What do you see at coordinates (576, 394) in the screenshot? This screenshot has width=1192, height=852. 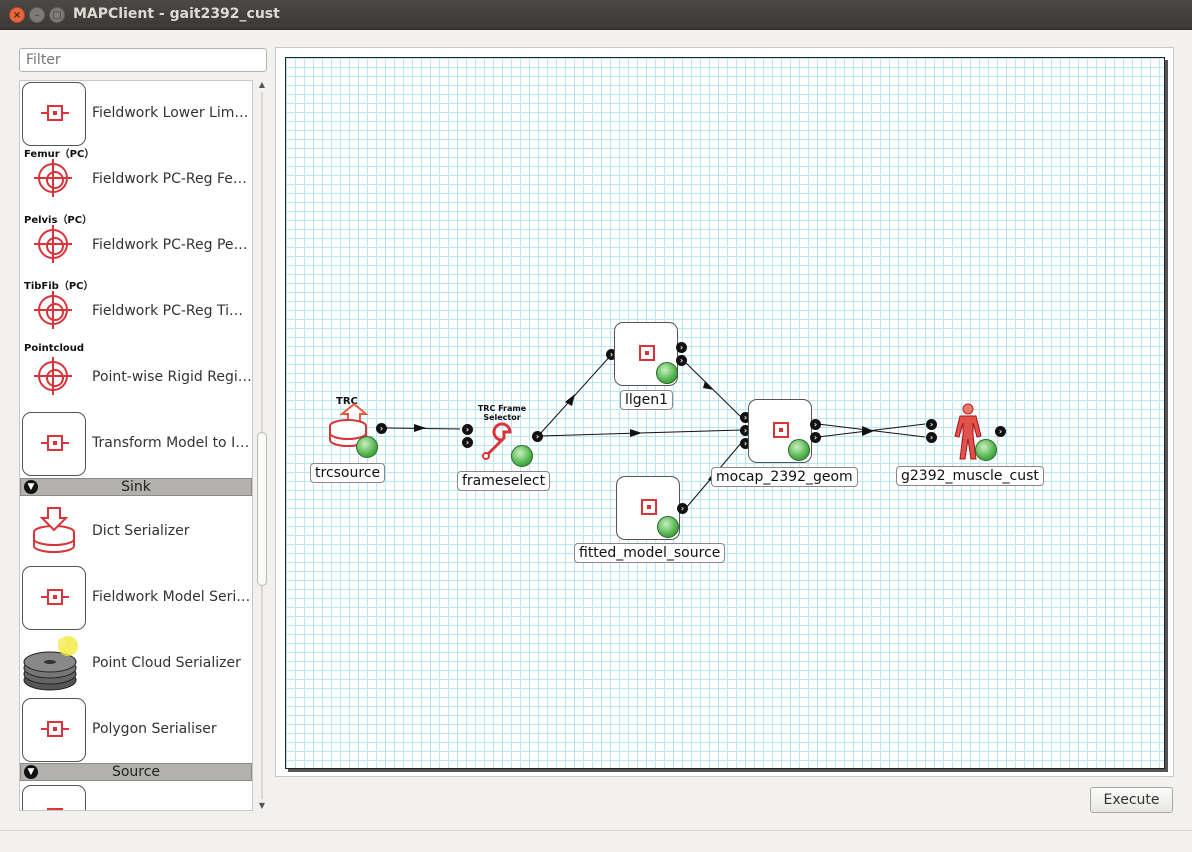 I see `connection-frameselect-llgen1` at bounding box center [576, 394].